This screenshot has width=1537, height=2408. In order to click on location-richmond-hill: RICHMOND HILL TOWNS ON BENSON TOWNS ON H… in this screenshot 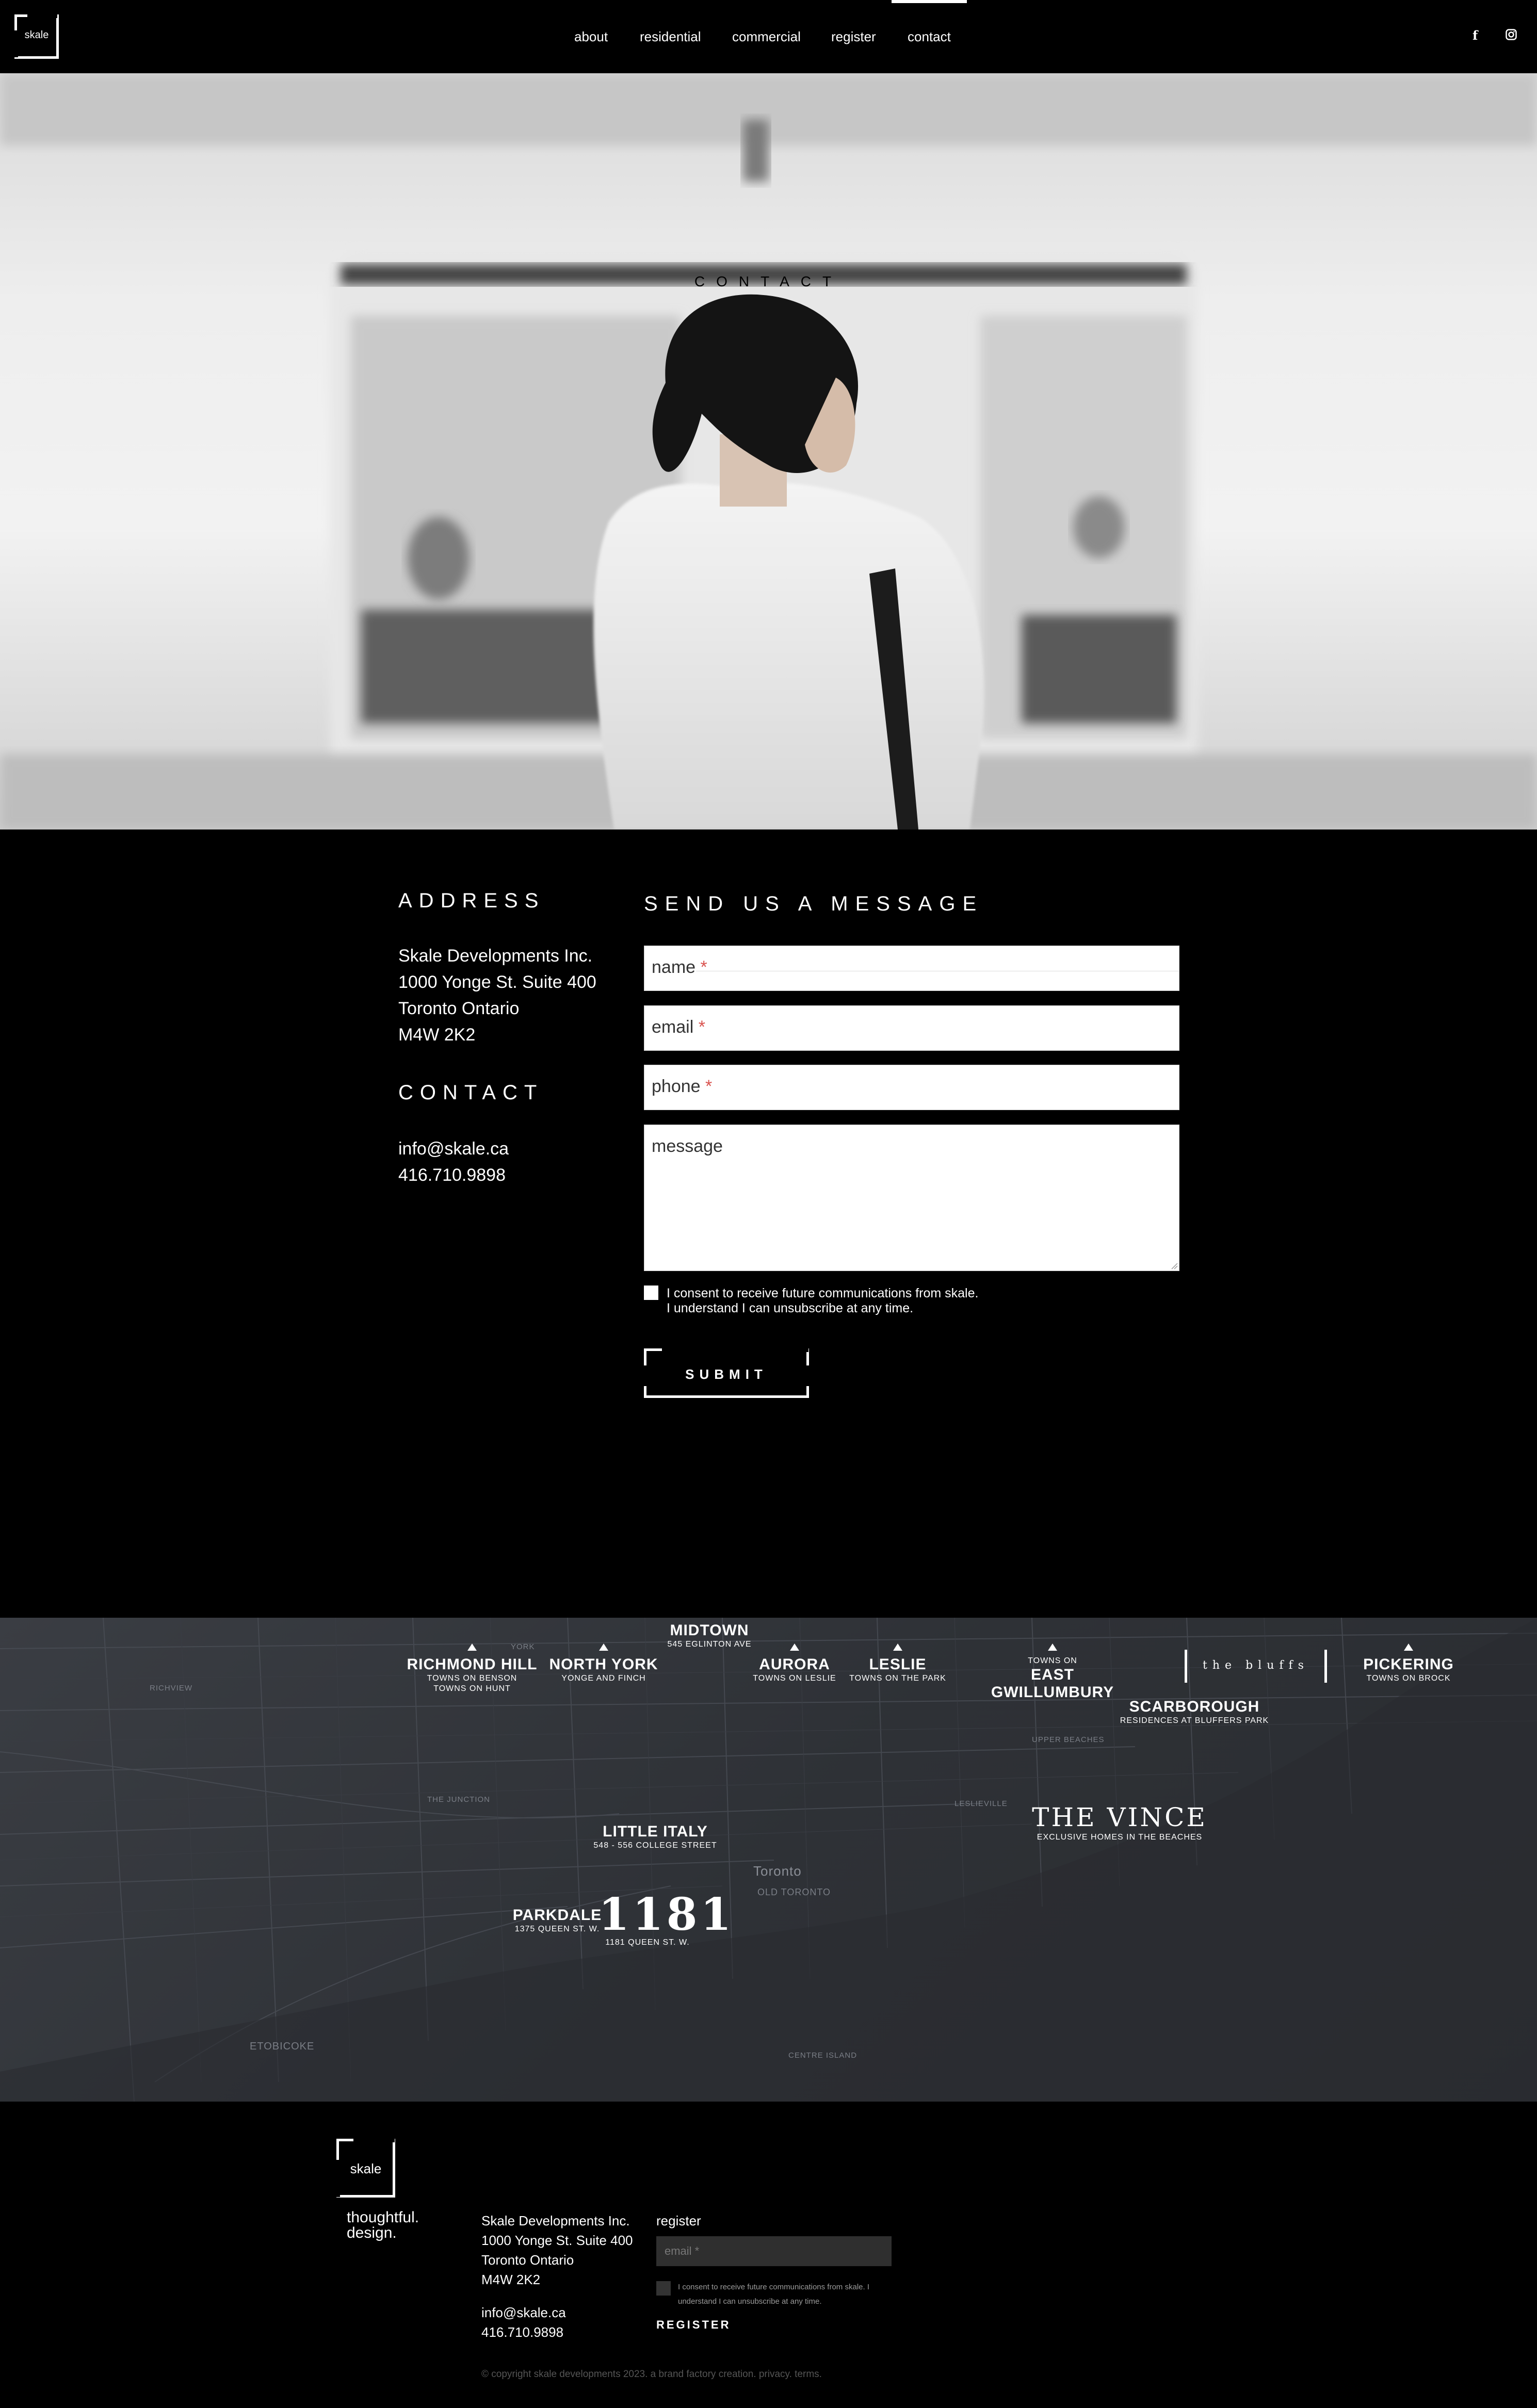, I will do `click(472, 1669)`.